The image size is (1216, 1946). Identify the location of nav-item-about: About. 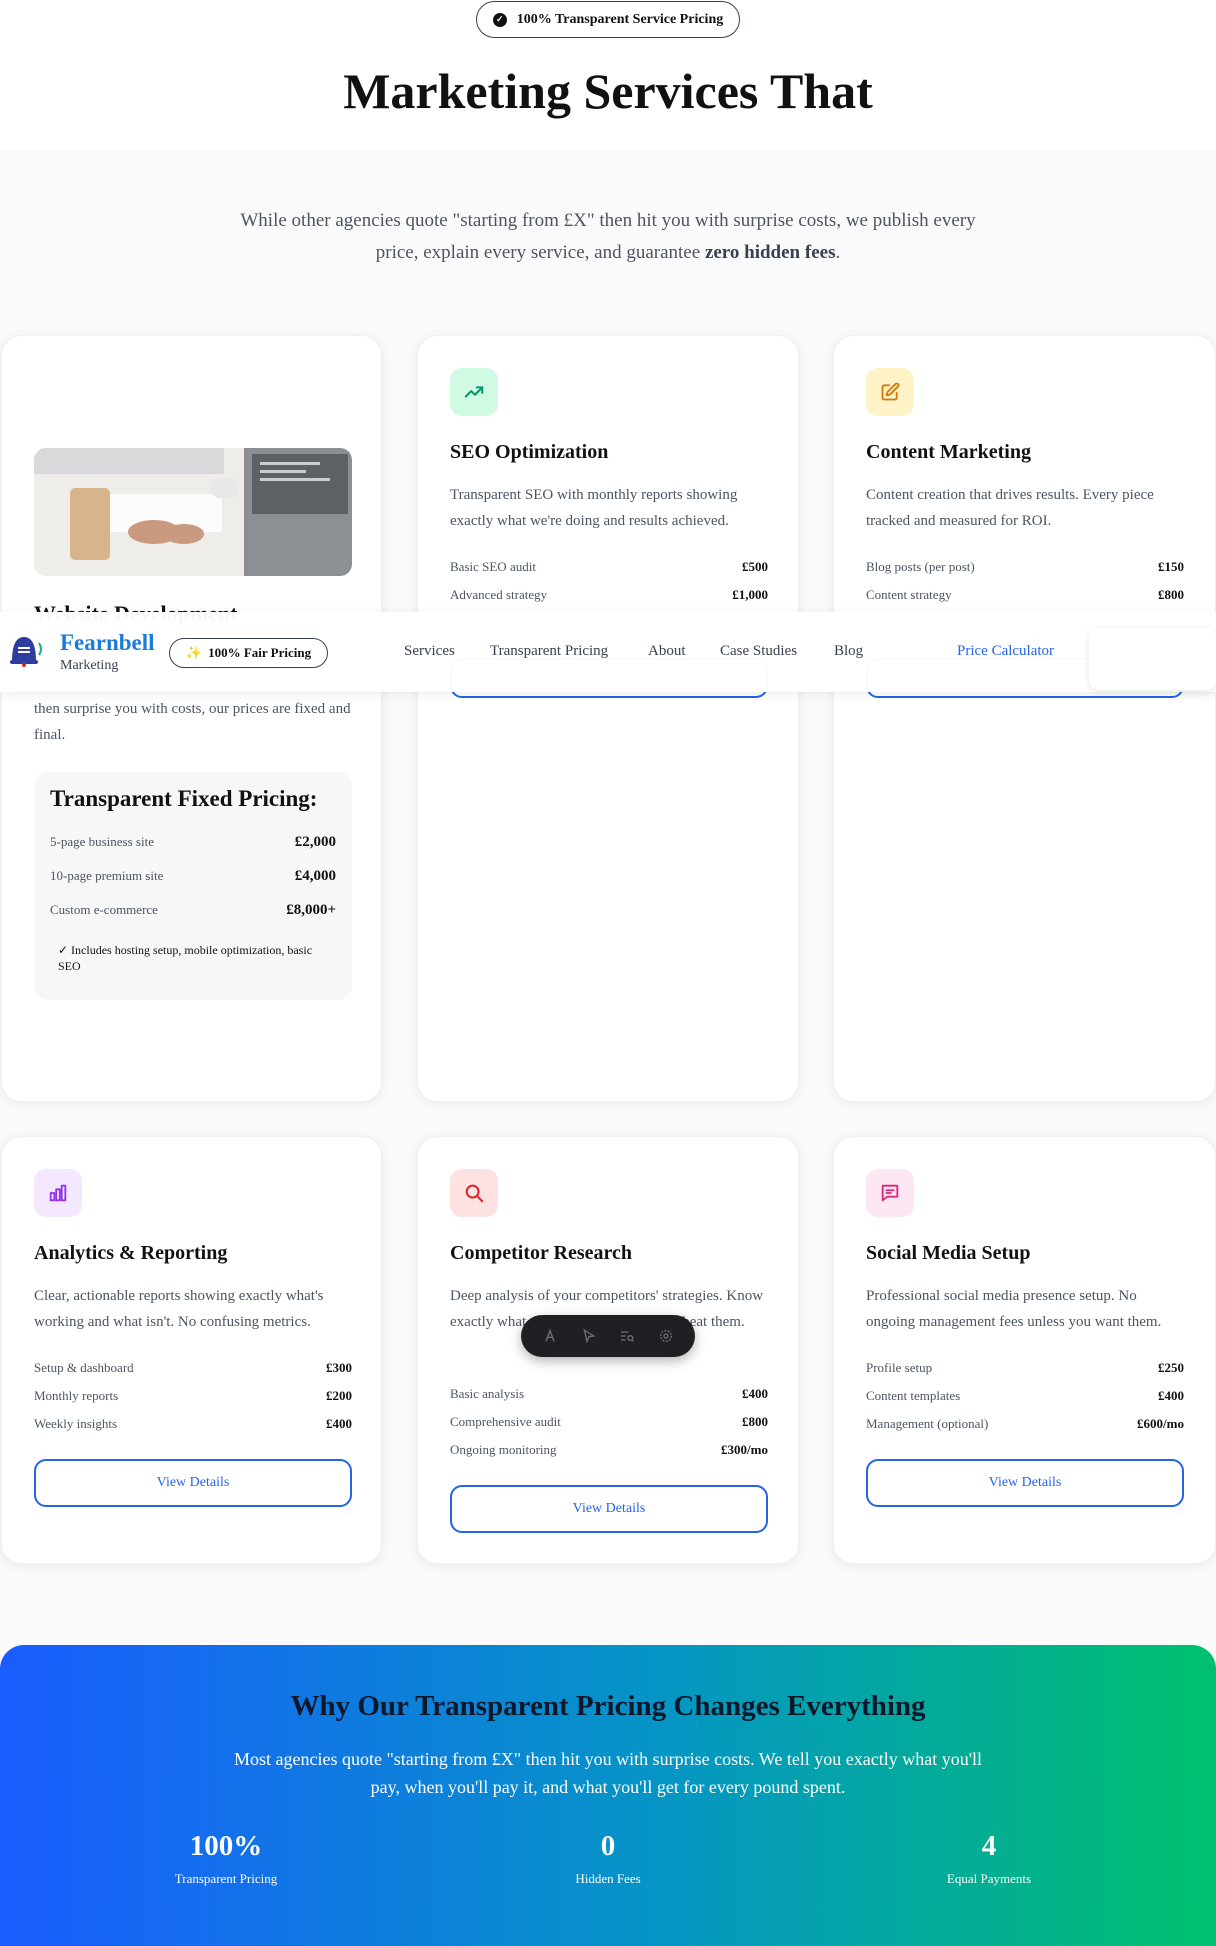
(667, 651).